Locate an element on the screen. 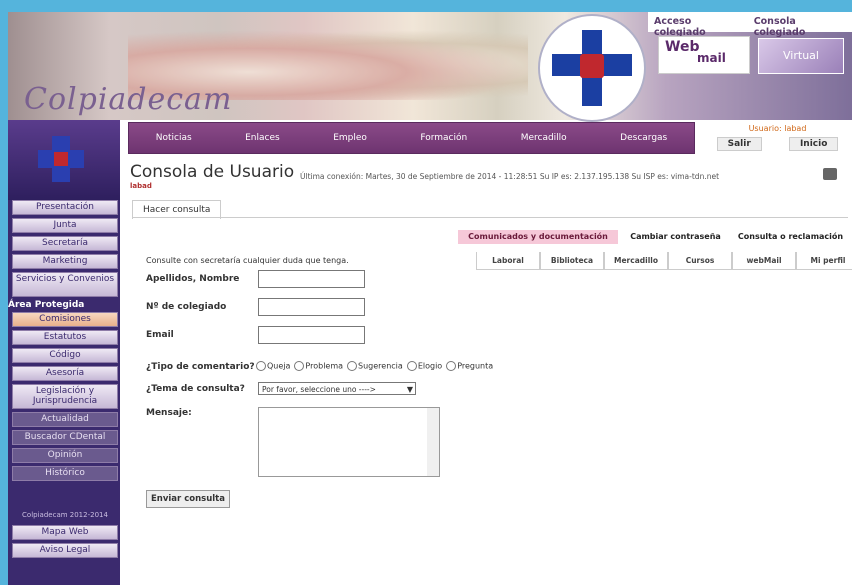 The width and height of the screenshot is (852, 585). topic-label: ¿Tema de consulta? is located at coordinates (195, 389).